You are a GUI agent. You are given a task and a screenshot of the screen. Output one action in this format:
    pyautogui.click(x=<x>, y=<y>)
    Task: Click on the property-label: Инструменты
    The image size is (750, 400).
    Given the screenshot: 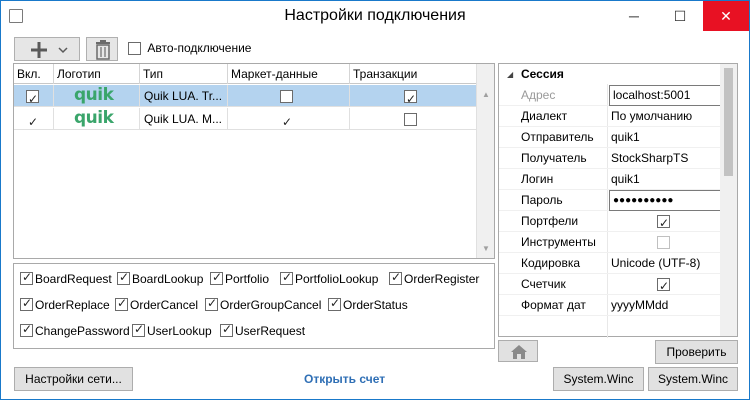 What is the action you would take?
    pyautogui.click(x=558, y=242)
    